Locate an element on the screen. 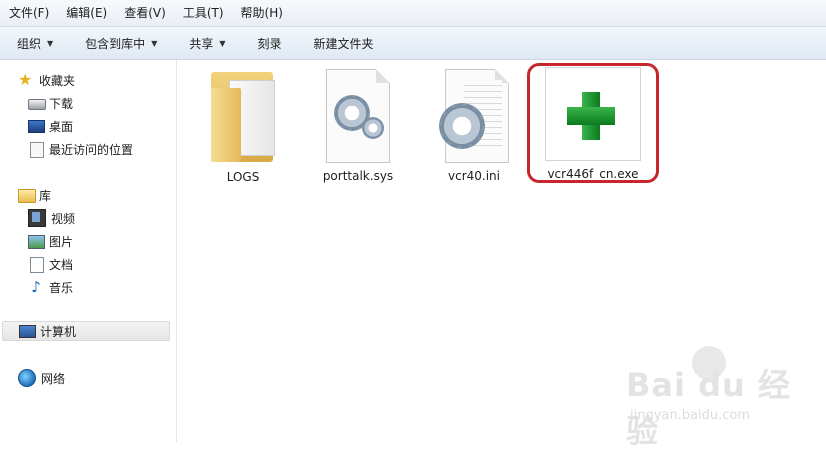 The image size is (826, 452). file-name: LOGS is located at coordinates (243, 177).